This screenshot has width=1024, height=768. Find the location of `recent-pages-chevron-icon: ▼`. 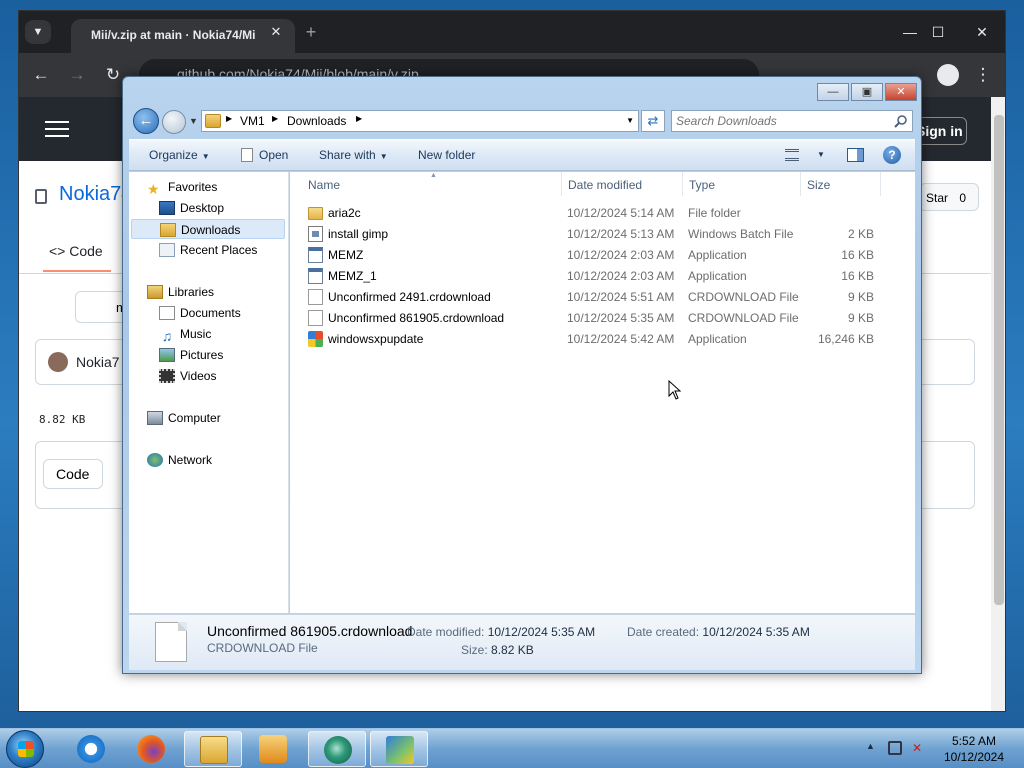

recent-pages-chevron-icon: ▼ is located at coordinates (193, 121).